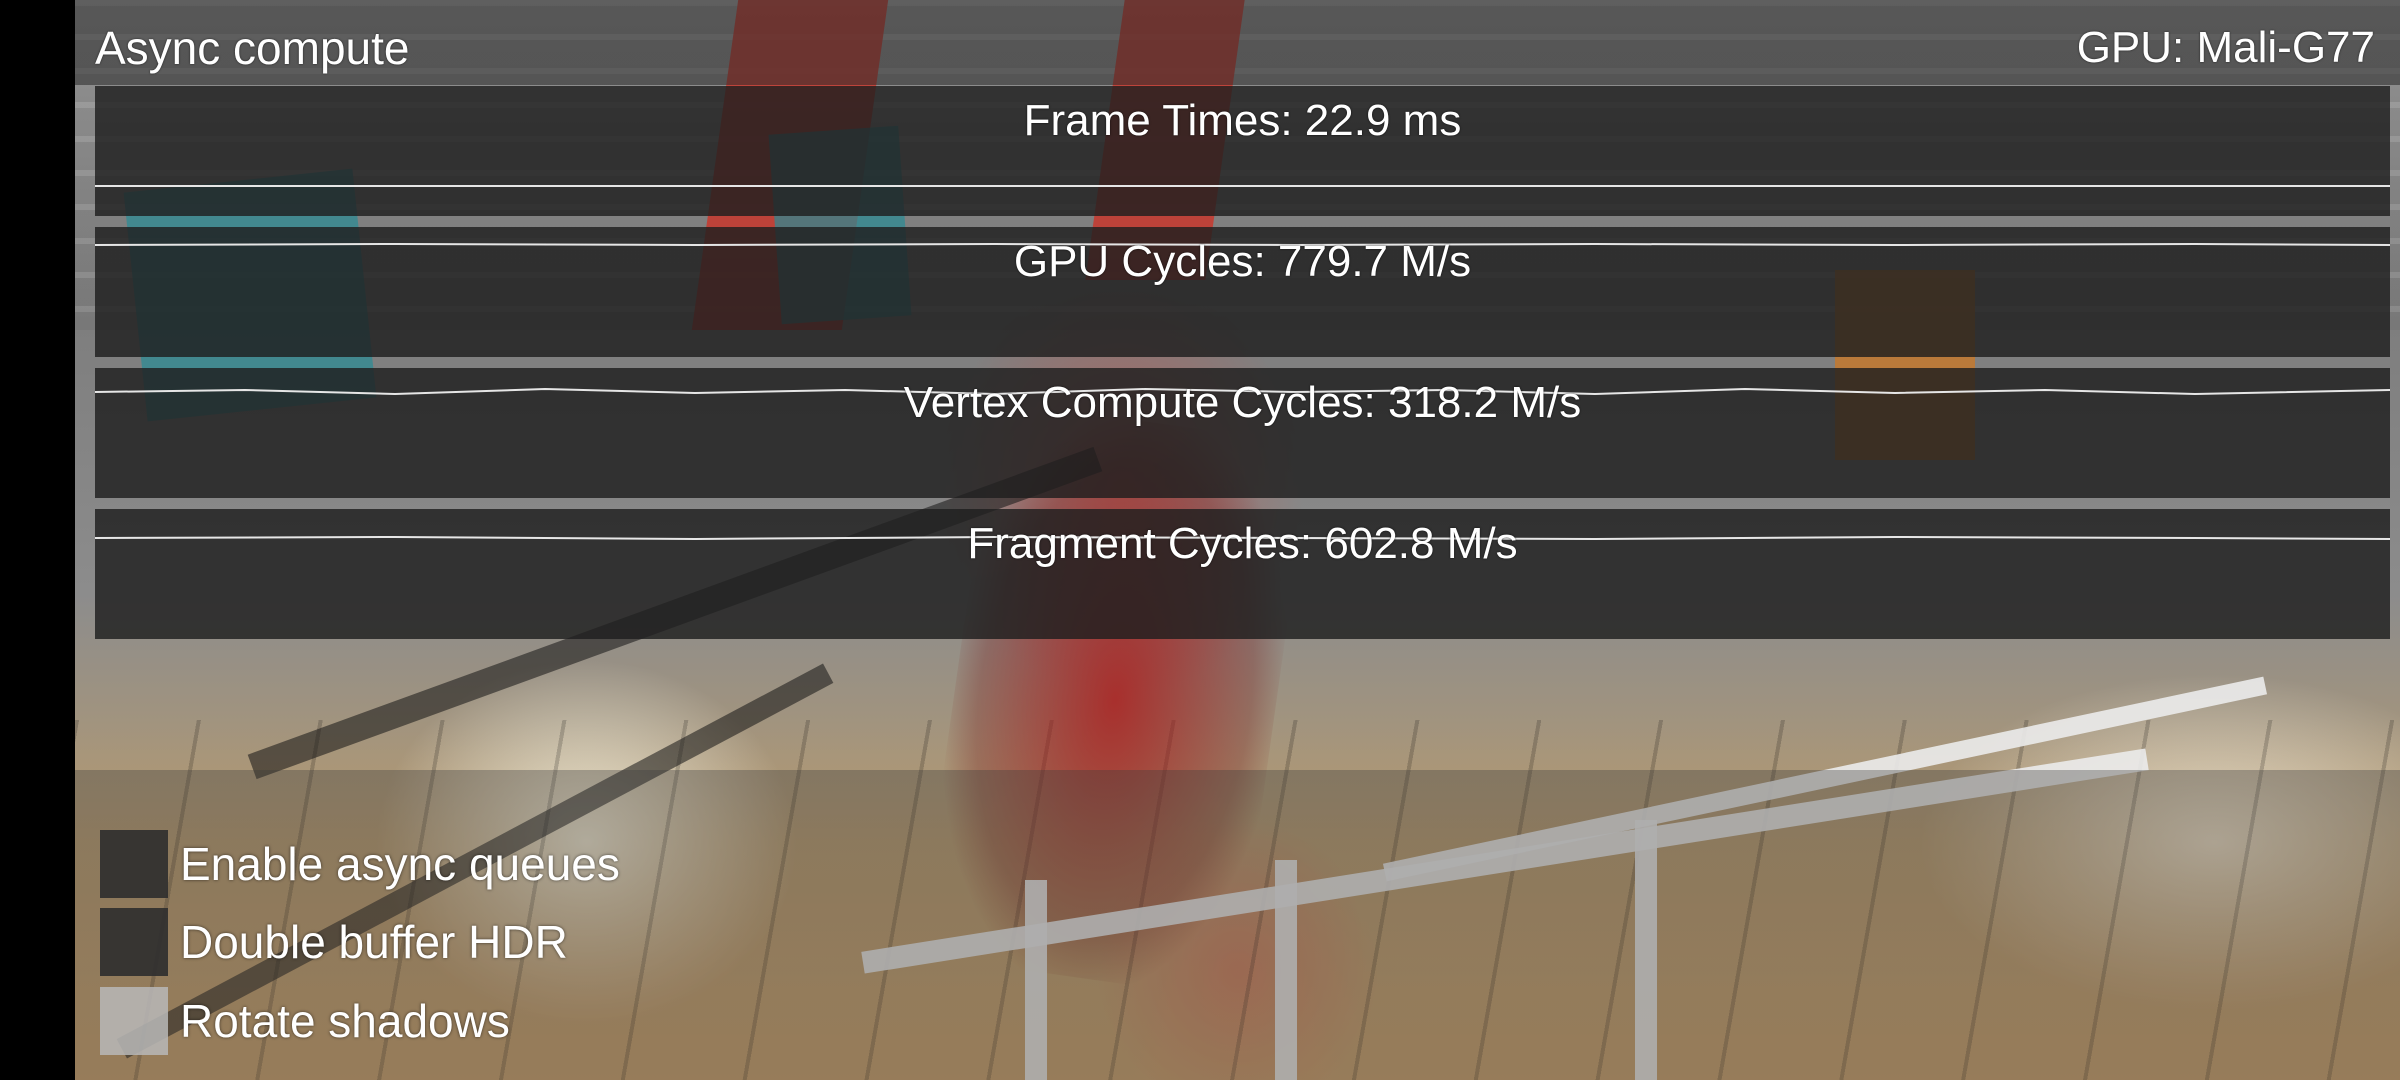 The width and height of the screenshot is (2400, 1080). What do you see at coordinates (374, 942) in the screenshot?
I see `option-label: Double buffer HDR` at bounding box center [374, 942].